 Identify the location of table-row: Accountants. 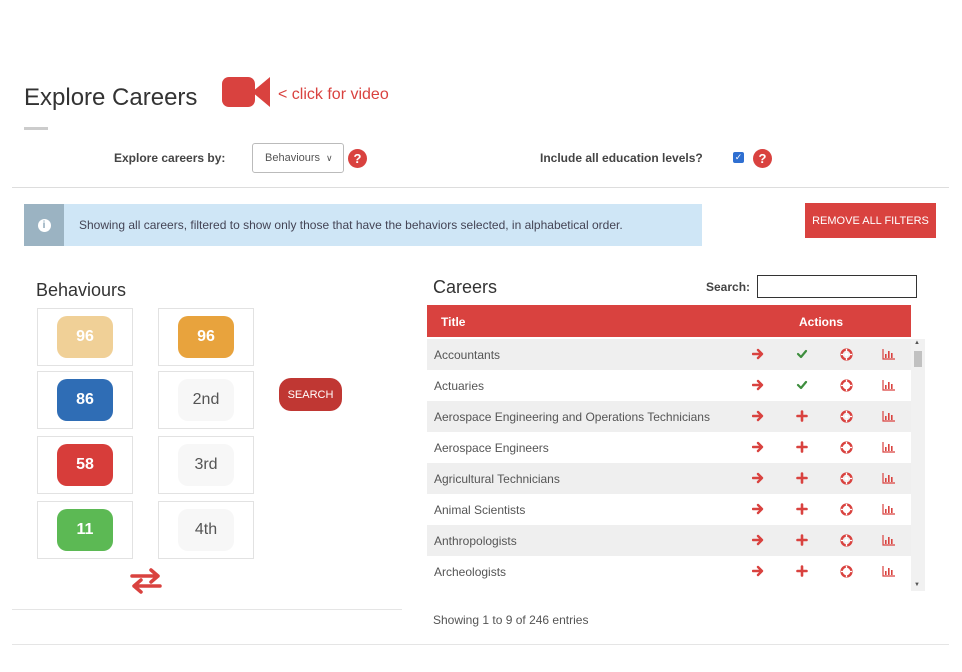
(669, 354).